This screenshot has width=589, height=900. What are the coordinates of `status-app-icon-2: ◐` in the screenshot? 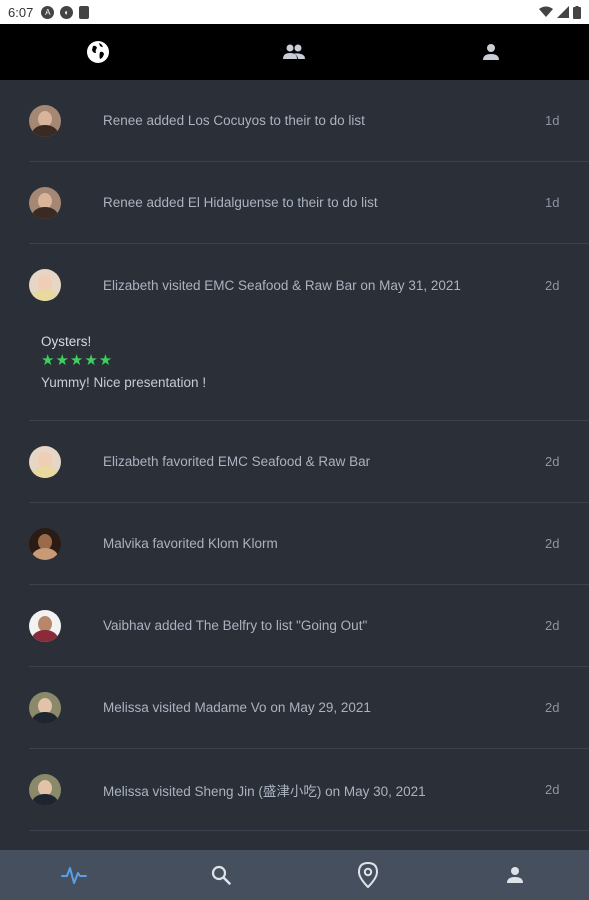 It's located at (67, 12).